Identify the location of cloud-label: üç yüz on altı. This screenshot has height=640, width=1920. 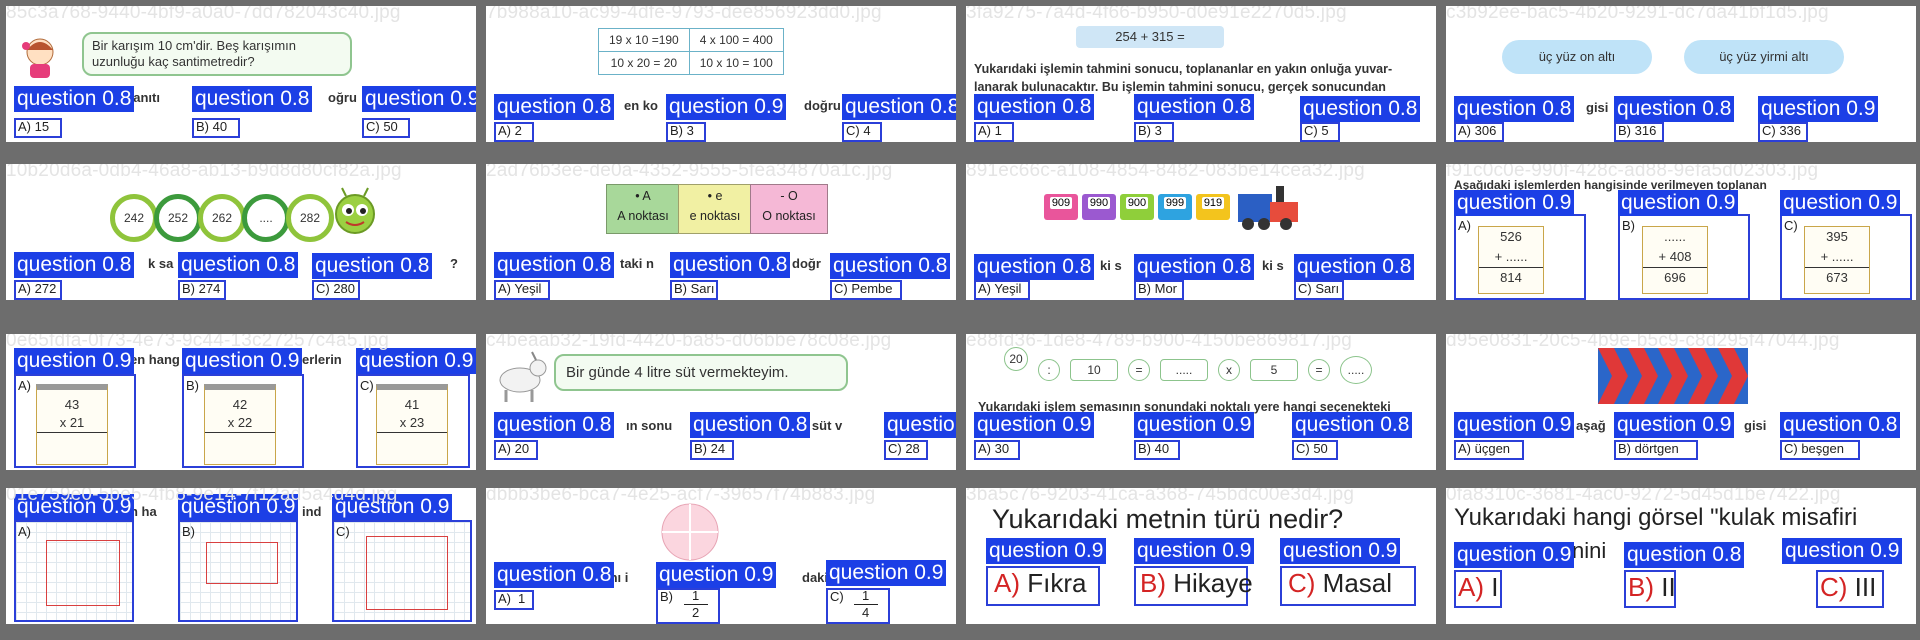
(1577, 57).